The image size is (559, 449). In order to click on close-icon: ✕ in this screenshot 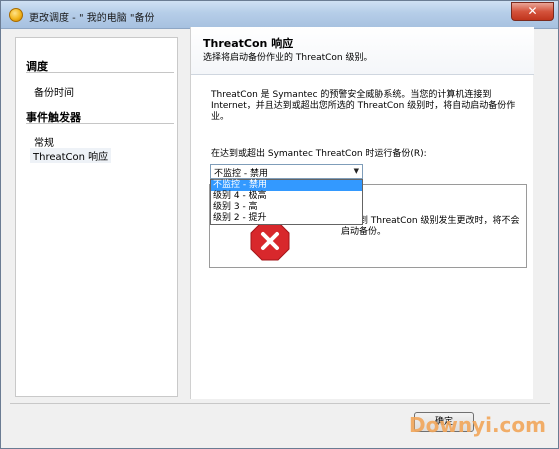, I will do `click(532, 11)`.